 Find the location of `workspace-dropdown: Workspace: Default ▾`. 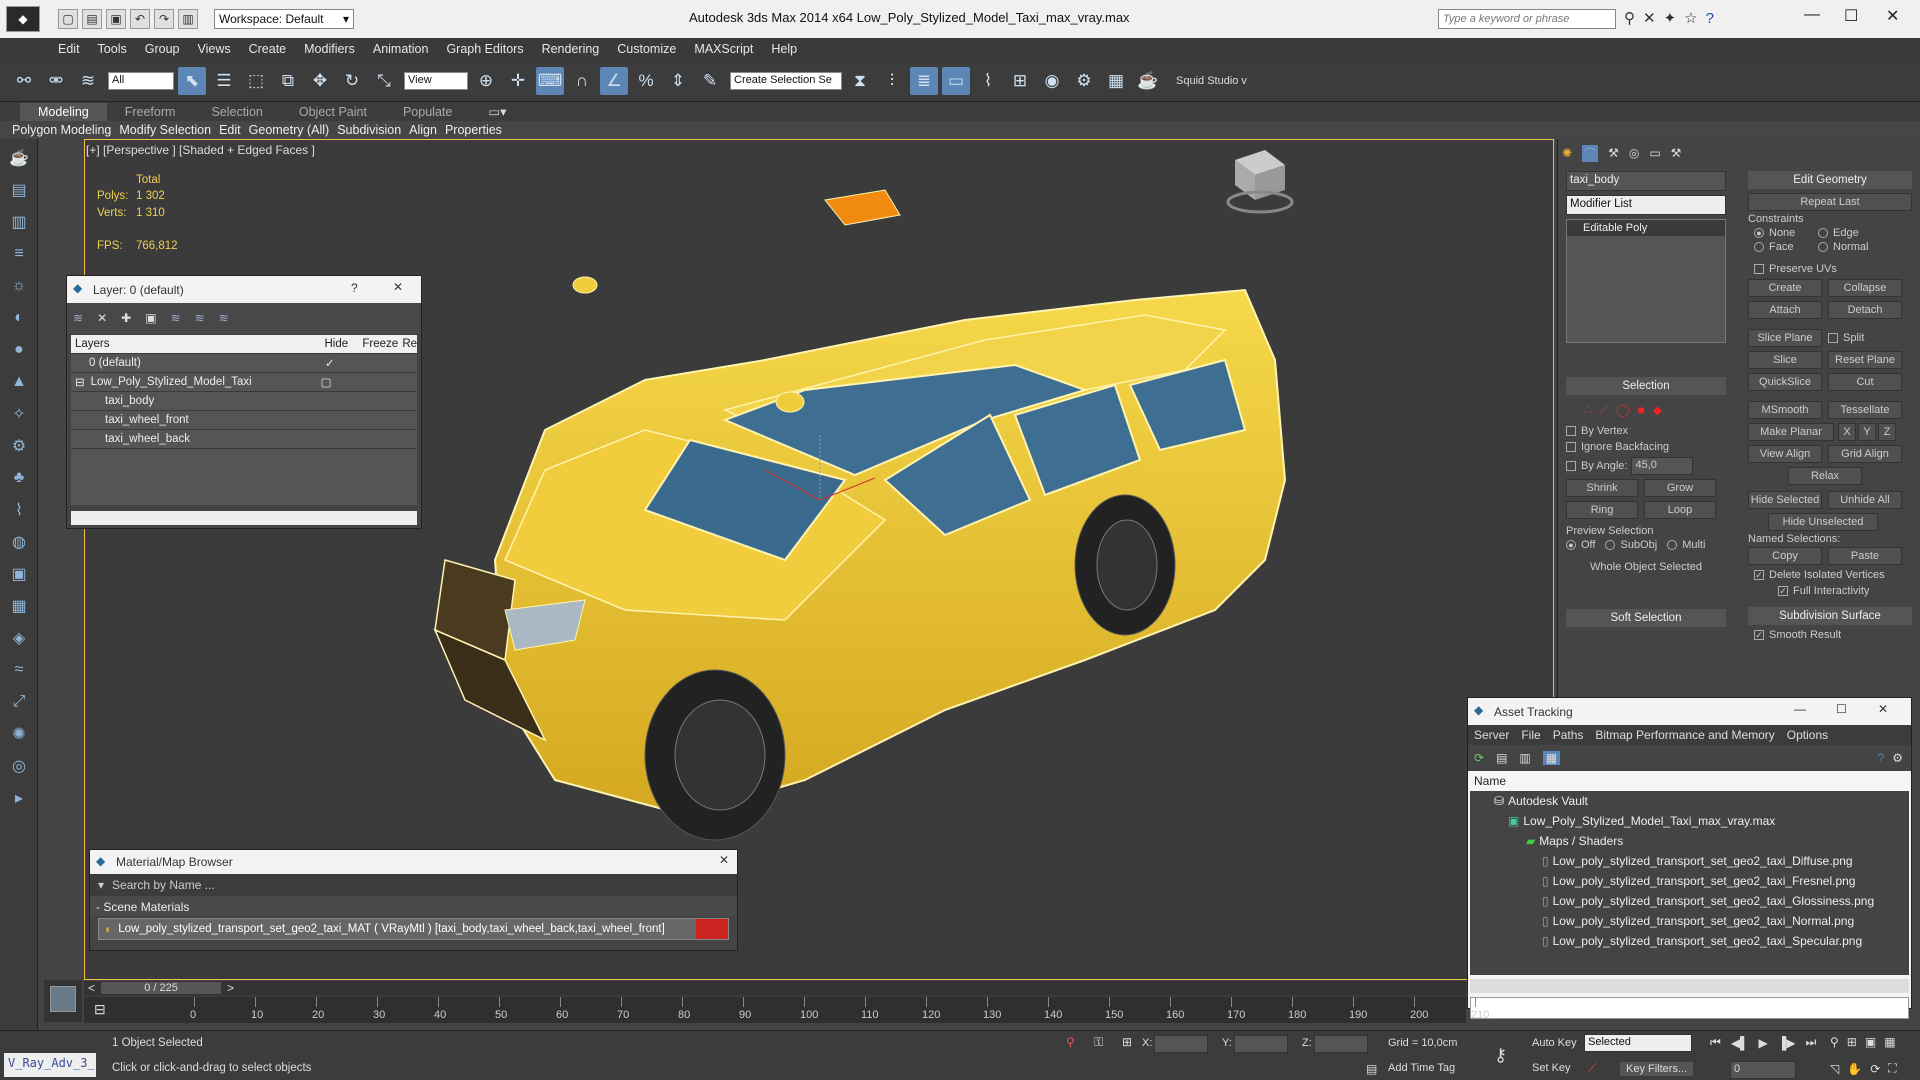

workspace-dropdown: Workspace: Default ▾ is located at coordinates (284, 19).